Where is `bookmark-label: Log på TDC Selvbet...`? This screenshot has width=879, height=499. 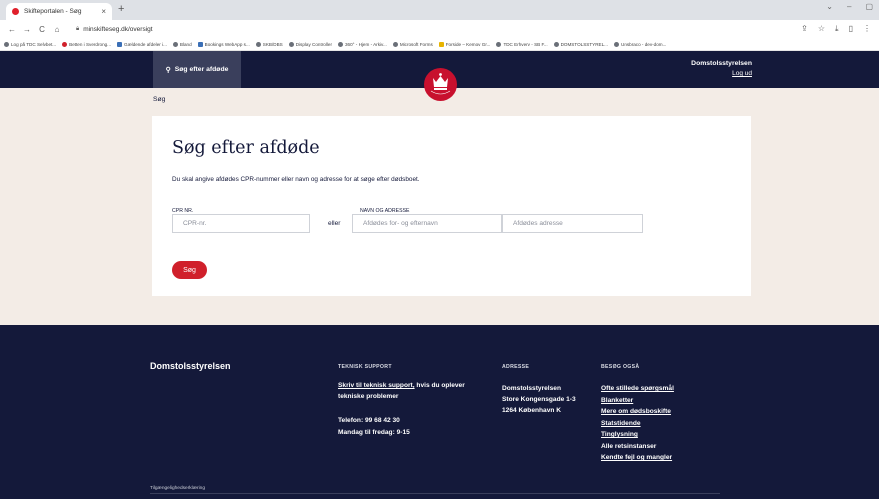
bookmark-label: Log på TDC Selvbet... is located at coordinates (34, 44).